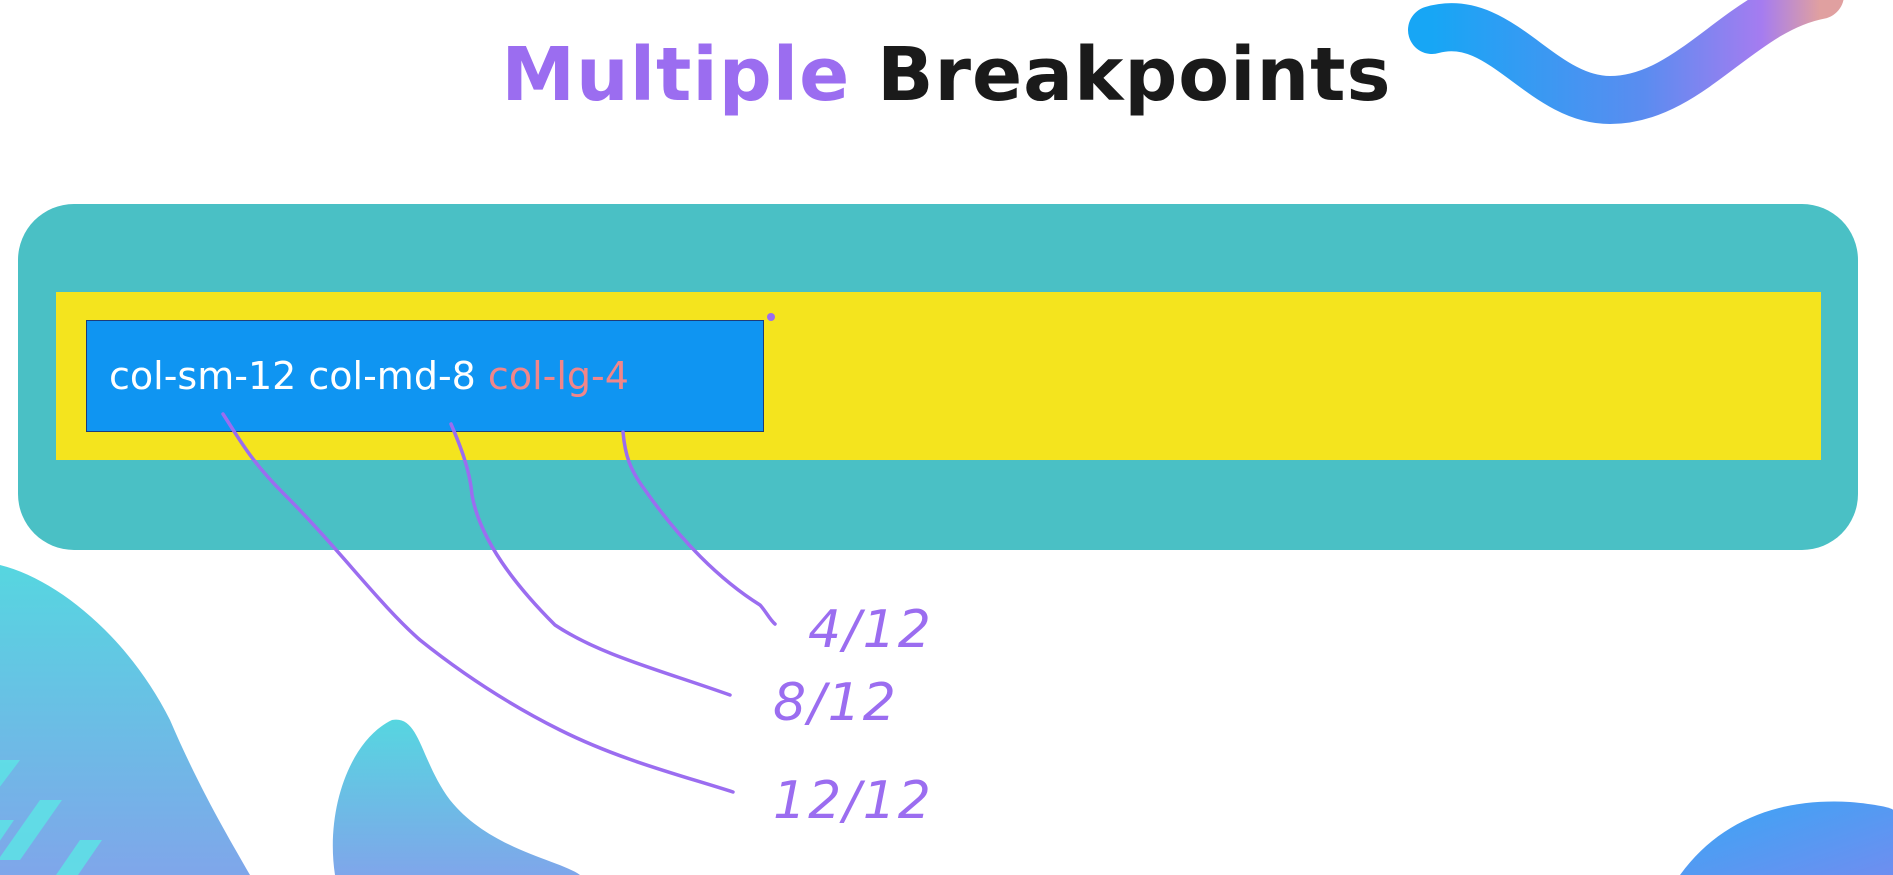 The height and width of the screenshot is (875, 1893). Describe the element at coordinates (1786, 838) in the screenshot. I see `bottom-right-blob` at that location.